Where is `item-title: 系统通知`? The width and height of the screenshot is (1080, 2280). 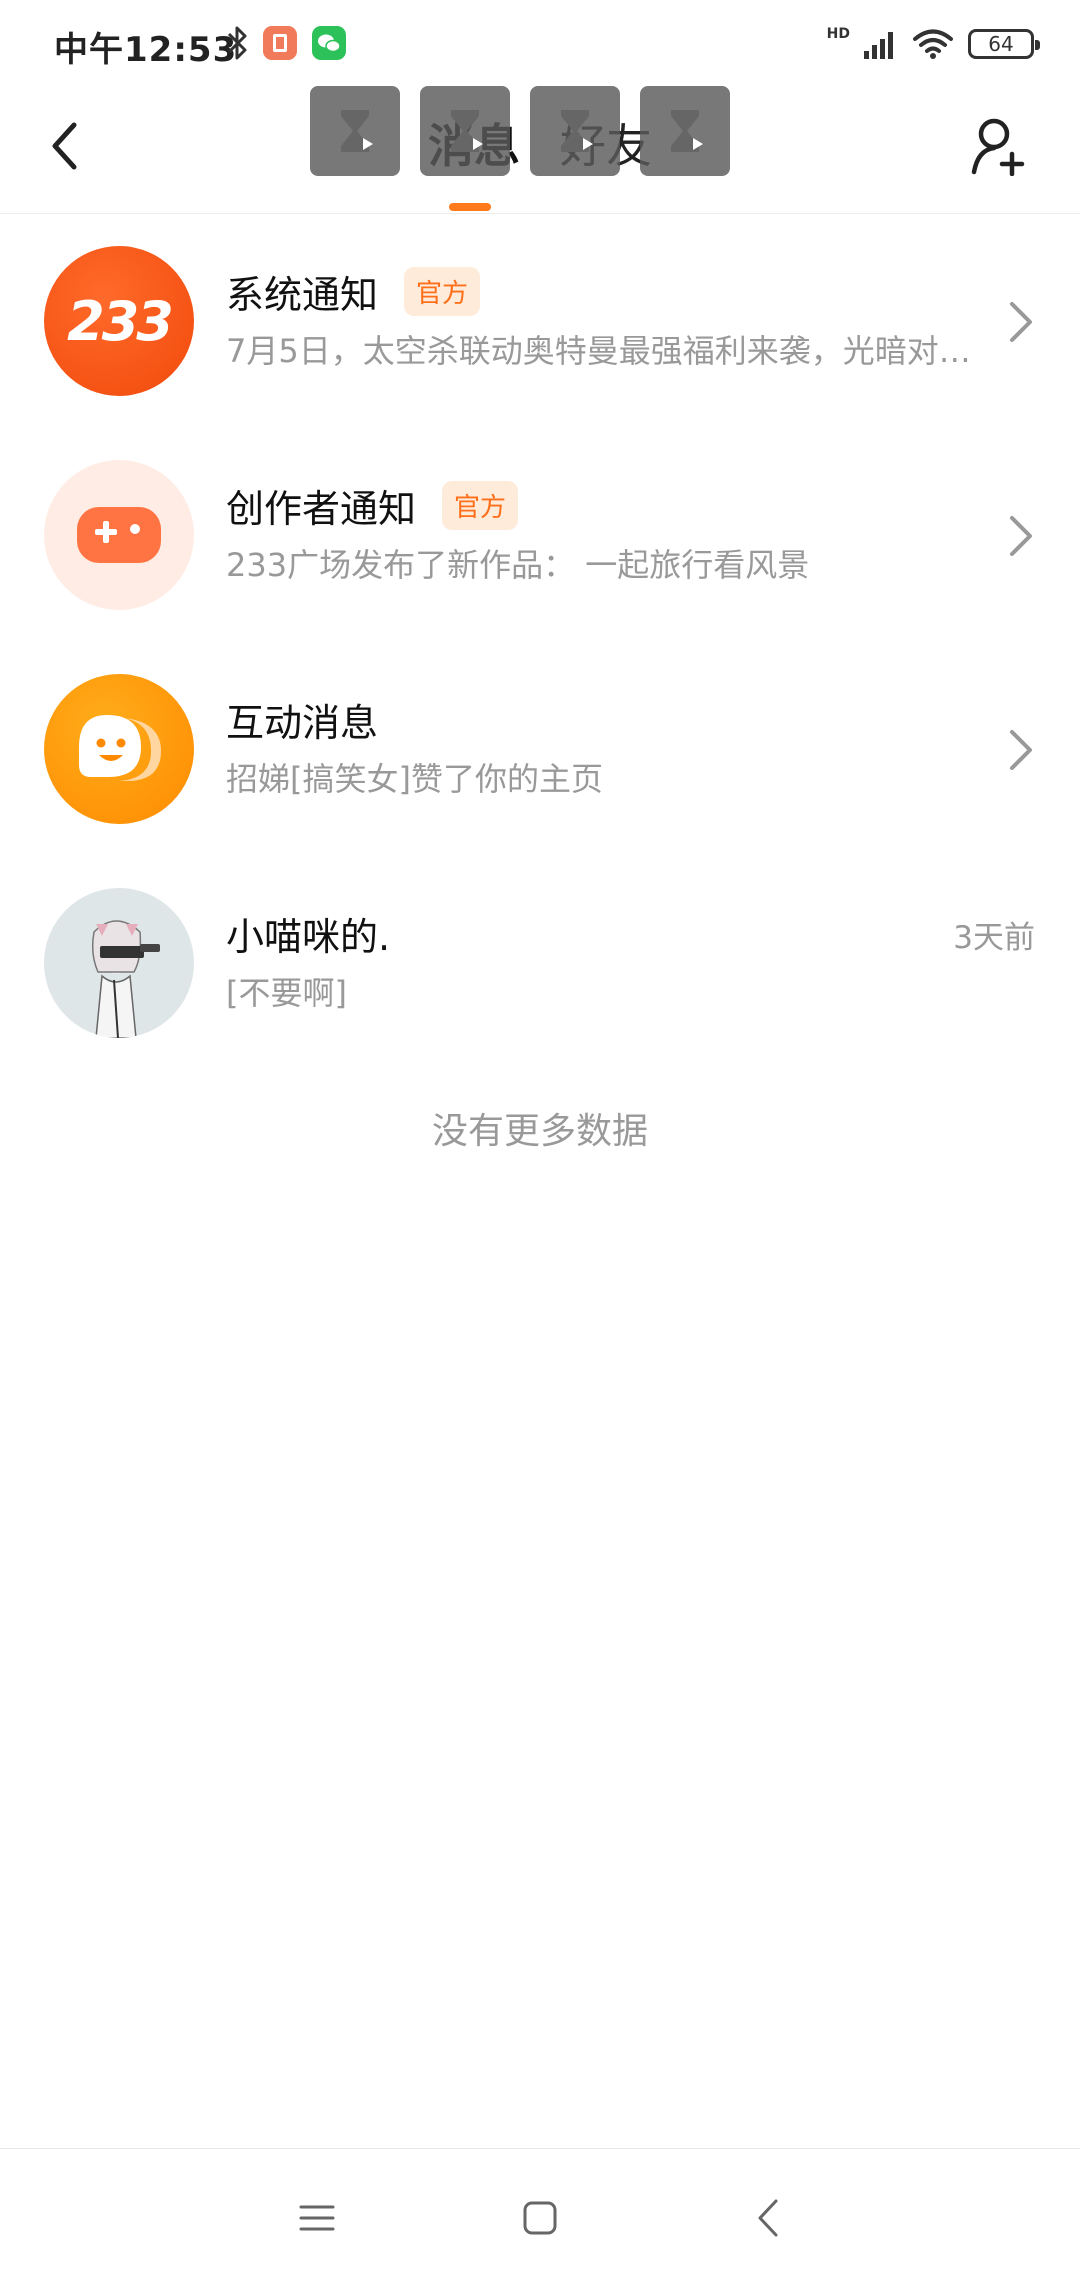 item-title: 系统通知 is located at coordinates (302, 295).